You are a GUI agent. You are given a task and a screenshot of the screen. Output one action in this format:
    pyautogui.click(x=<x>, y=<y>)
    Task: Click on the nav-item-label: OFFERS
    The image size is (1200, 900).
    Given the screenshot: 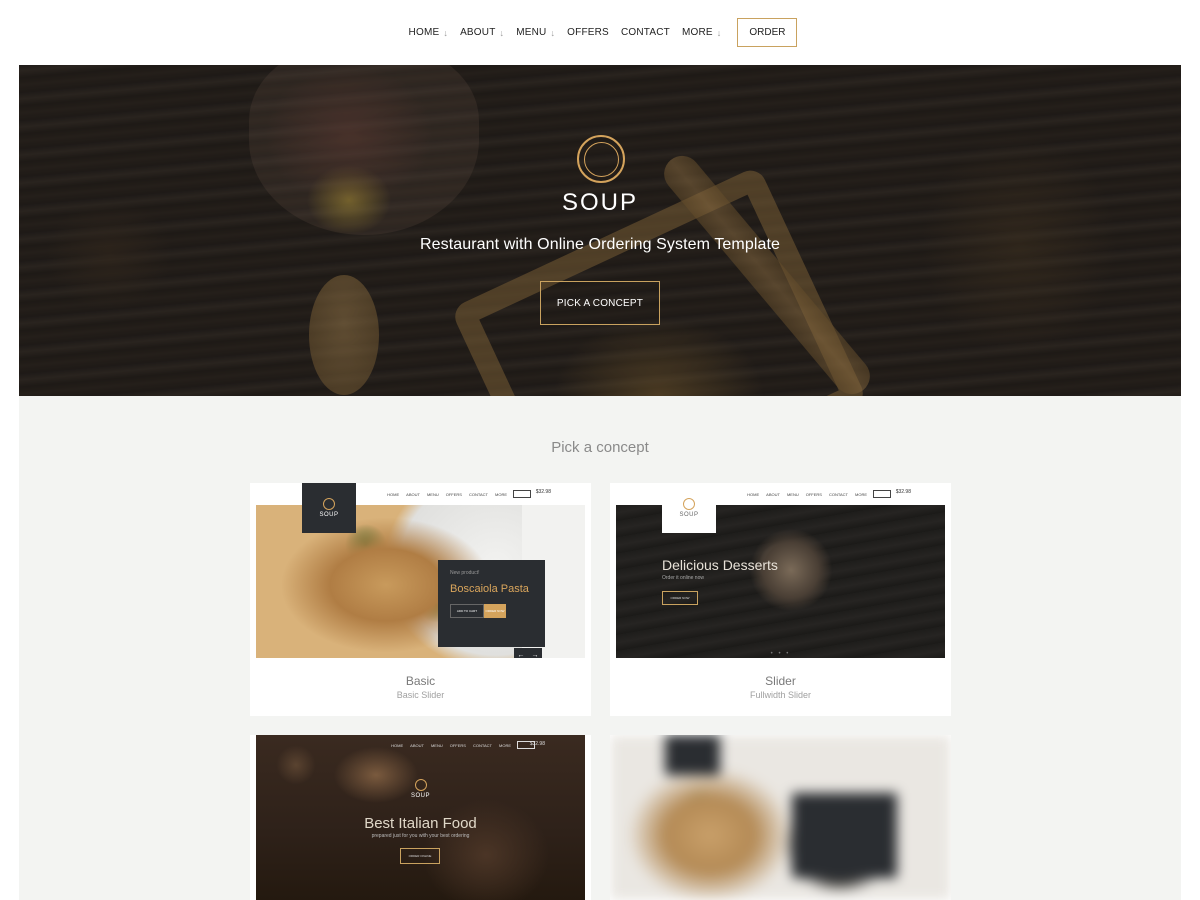 What is the action you would take?
    pyautogui.click(x=588, y=32)
    